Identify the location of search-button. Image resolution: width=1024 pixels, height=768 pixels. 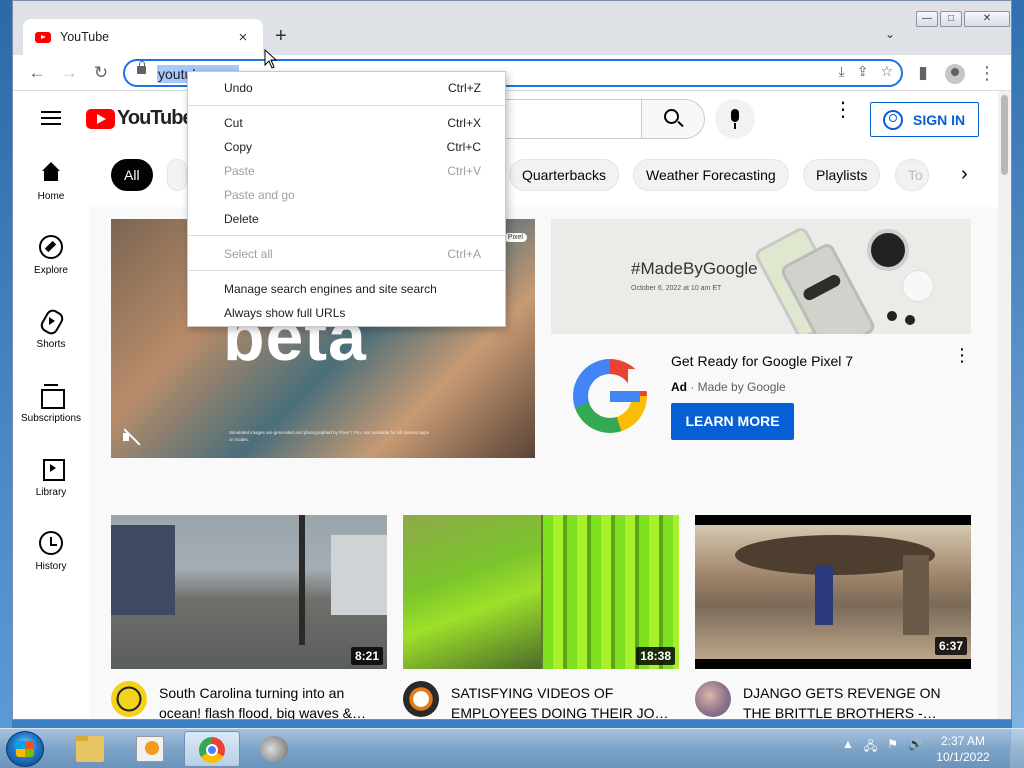
(673, 119).